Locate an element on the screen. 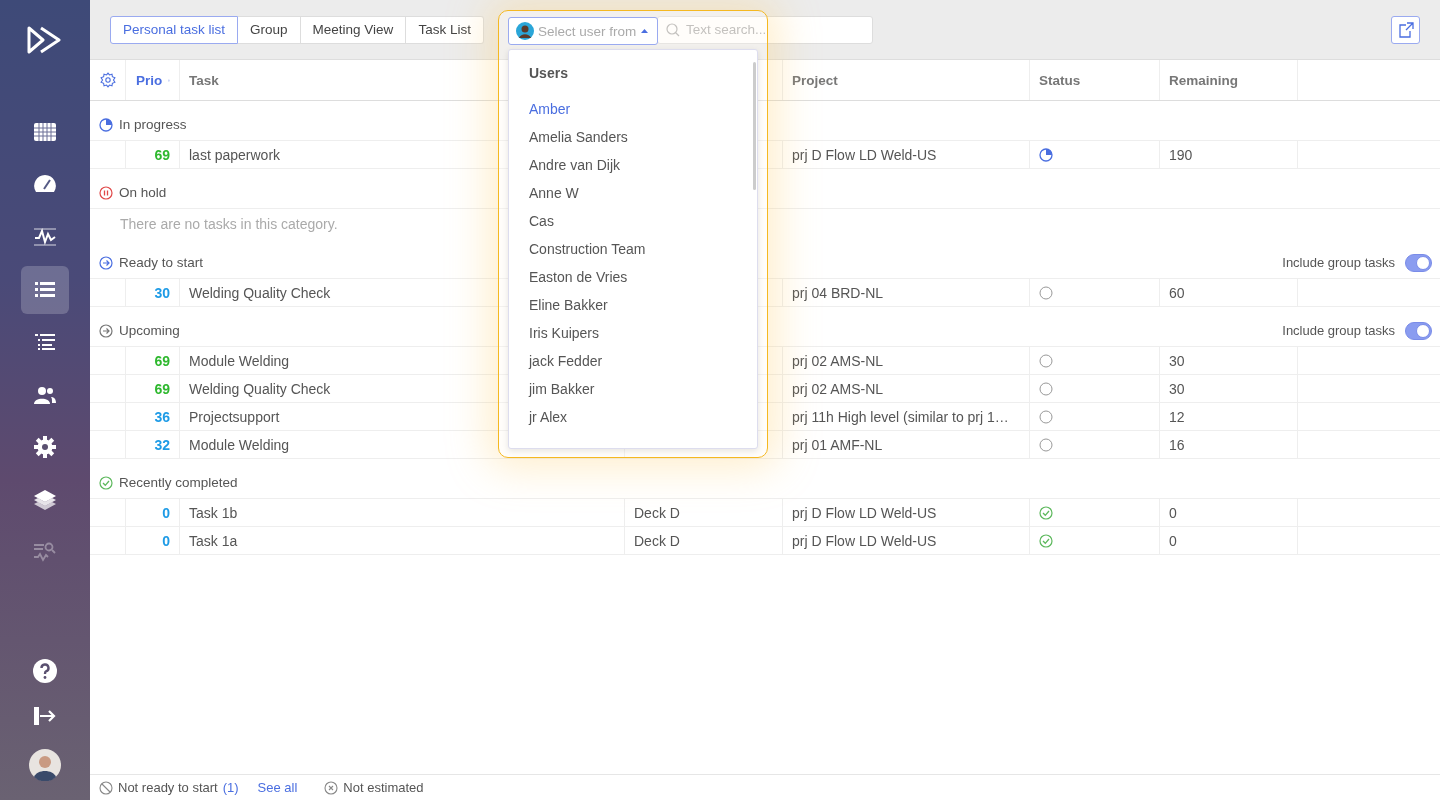 This screenshot has width=1440, height=800. gauge-icon is located at coordinates (45, 184).